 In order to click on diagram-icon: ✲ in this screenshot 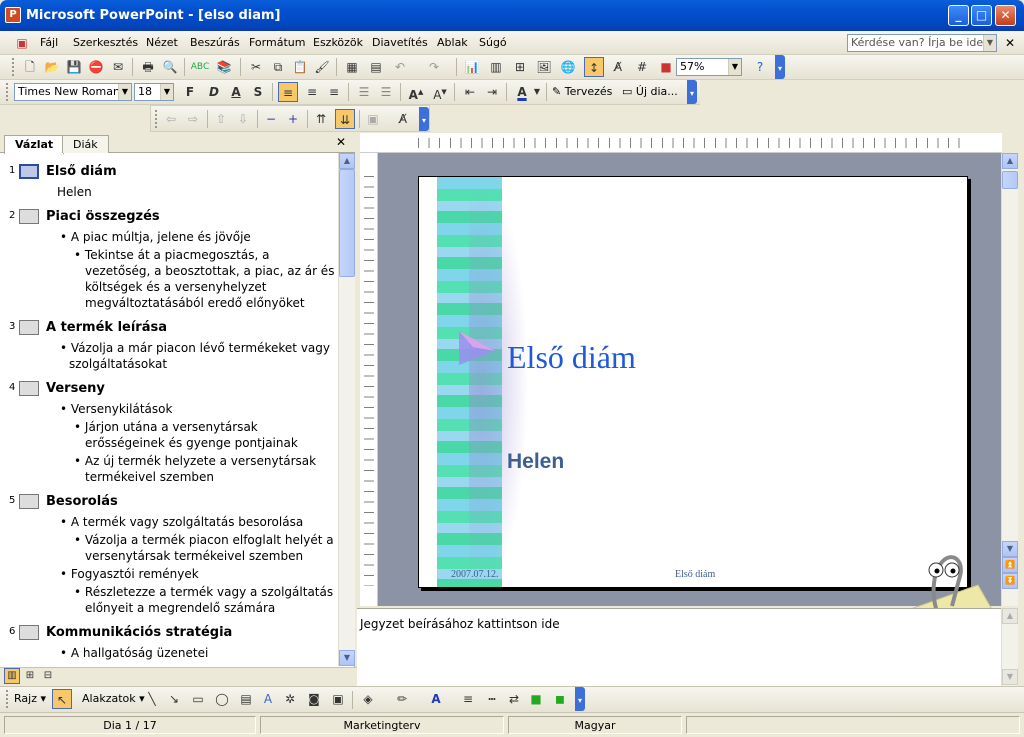, I will do `click(290, 699)`.